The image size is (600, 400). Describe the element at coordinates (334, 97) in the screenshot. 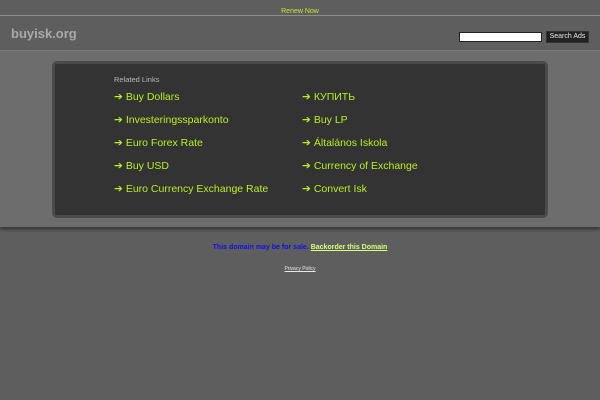

I see `related-link-label: КУПИТЬ` at that location.